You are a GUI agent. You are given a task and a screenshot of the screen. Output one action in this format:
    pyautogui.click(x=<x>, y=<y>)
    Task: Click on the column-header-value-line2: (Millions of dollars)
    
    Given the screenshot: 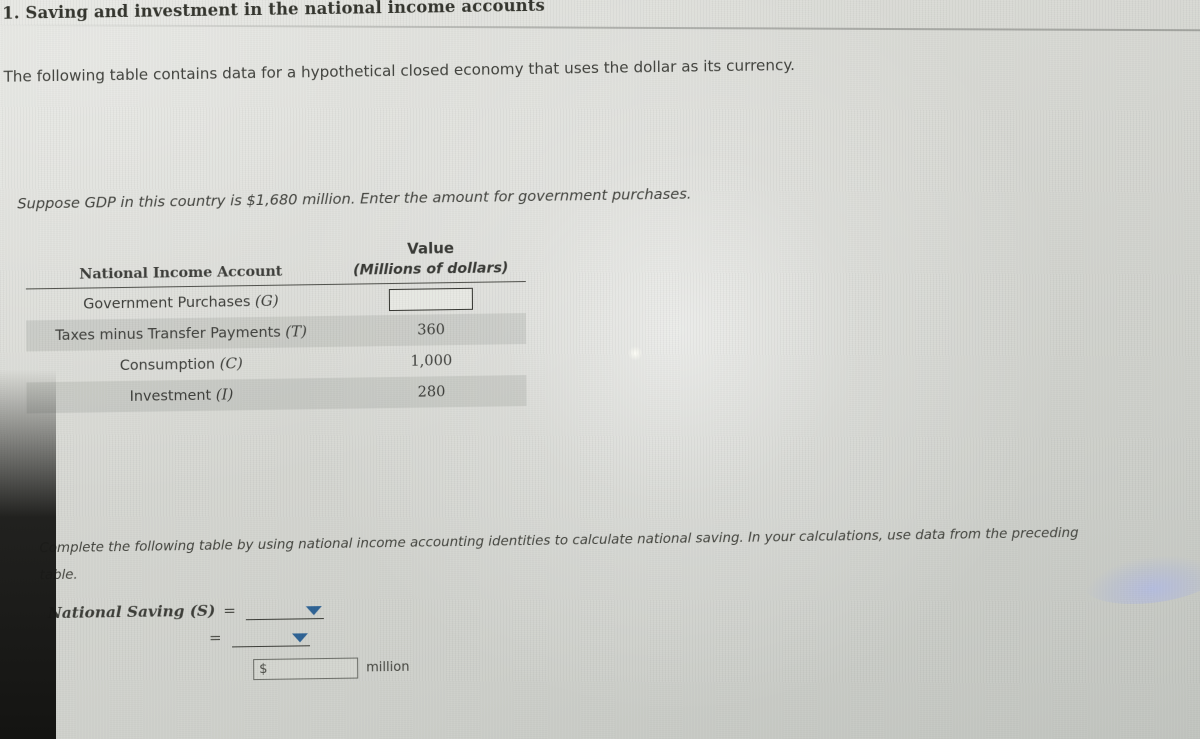 What is the action you would take?
    pyautogui.click(x=431, y=269)
    